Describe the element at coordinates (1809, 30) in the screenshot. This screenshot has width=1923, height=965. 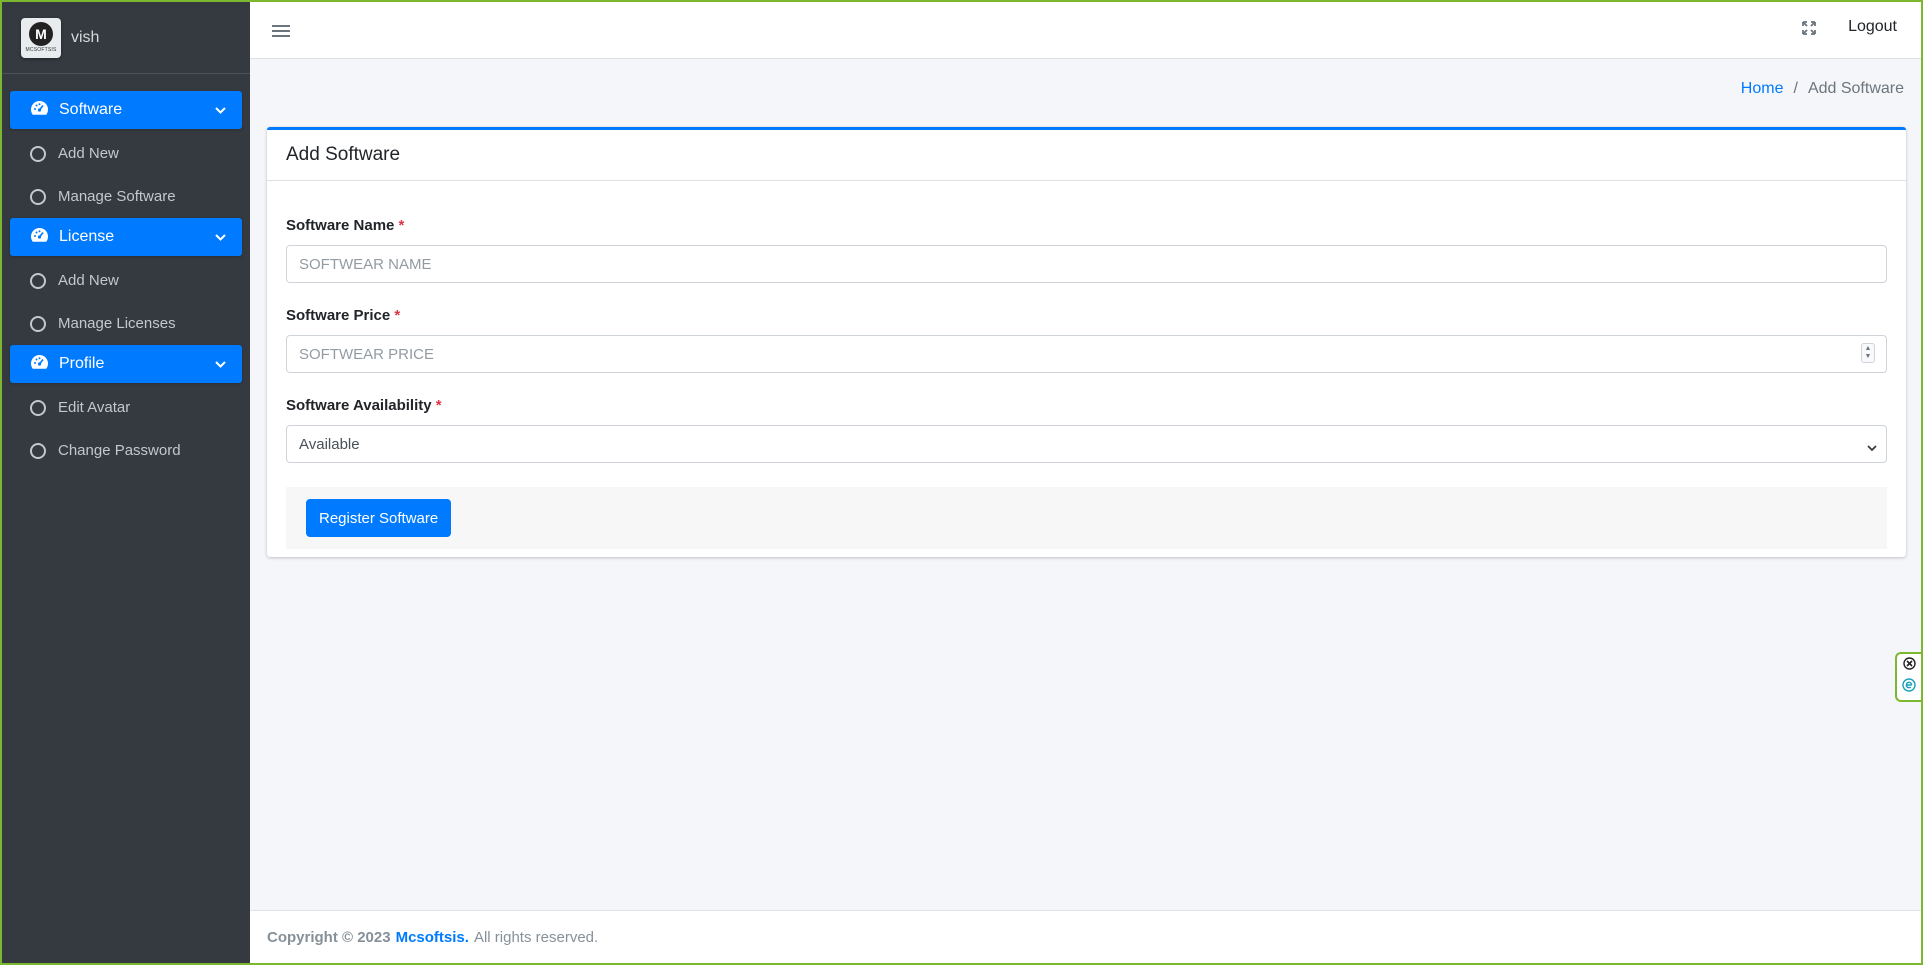
I see `fullscreen-expand-icon` at that location.